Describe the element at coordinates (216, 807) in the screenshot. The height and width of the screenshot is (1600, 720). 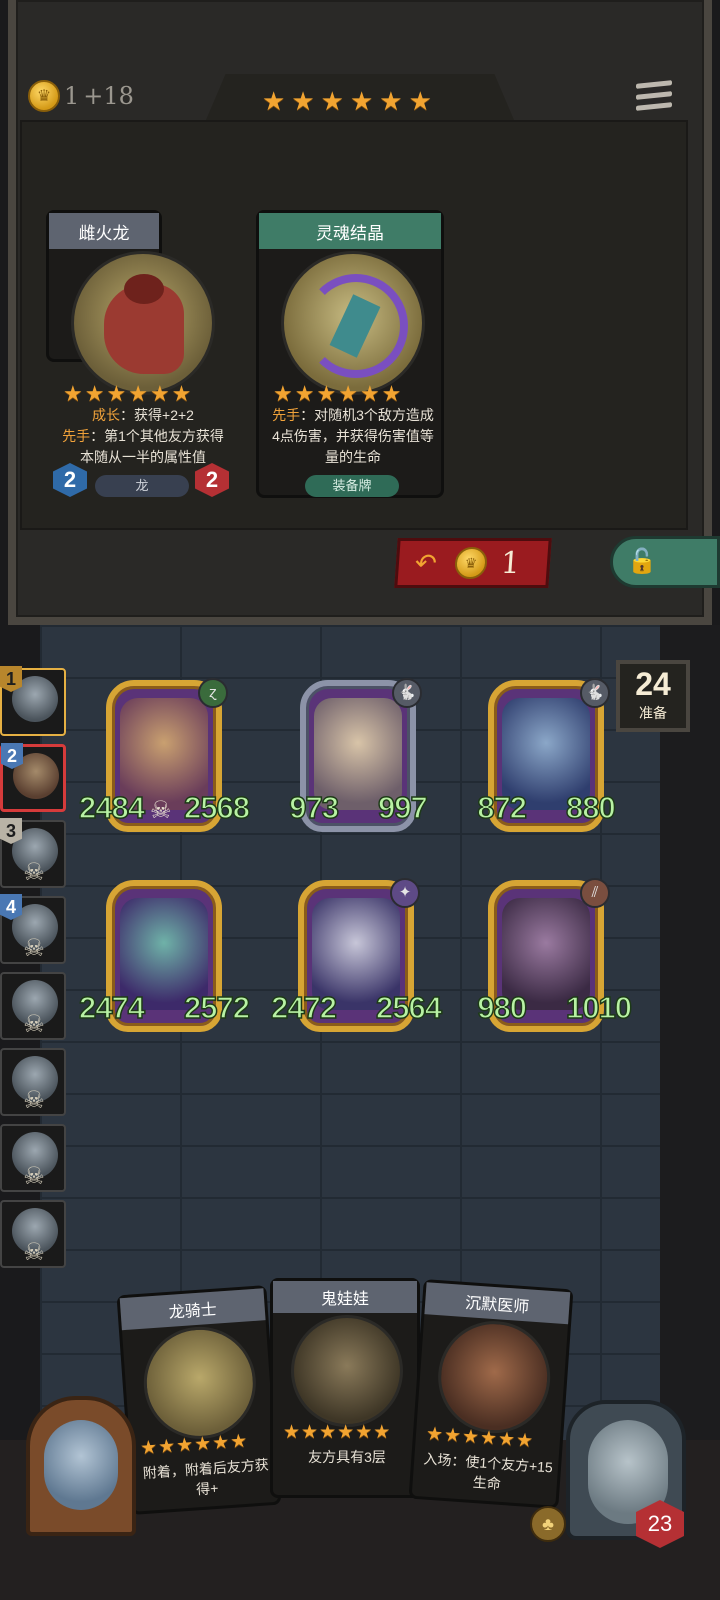
I see `minion-health: 2568` at that location.